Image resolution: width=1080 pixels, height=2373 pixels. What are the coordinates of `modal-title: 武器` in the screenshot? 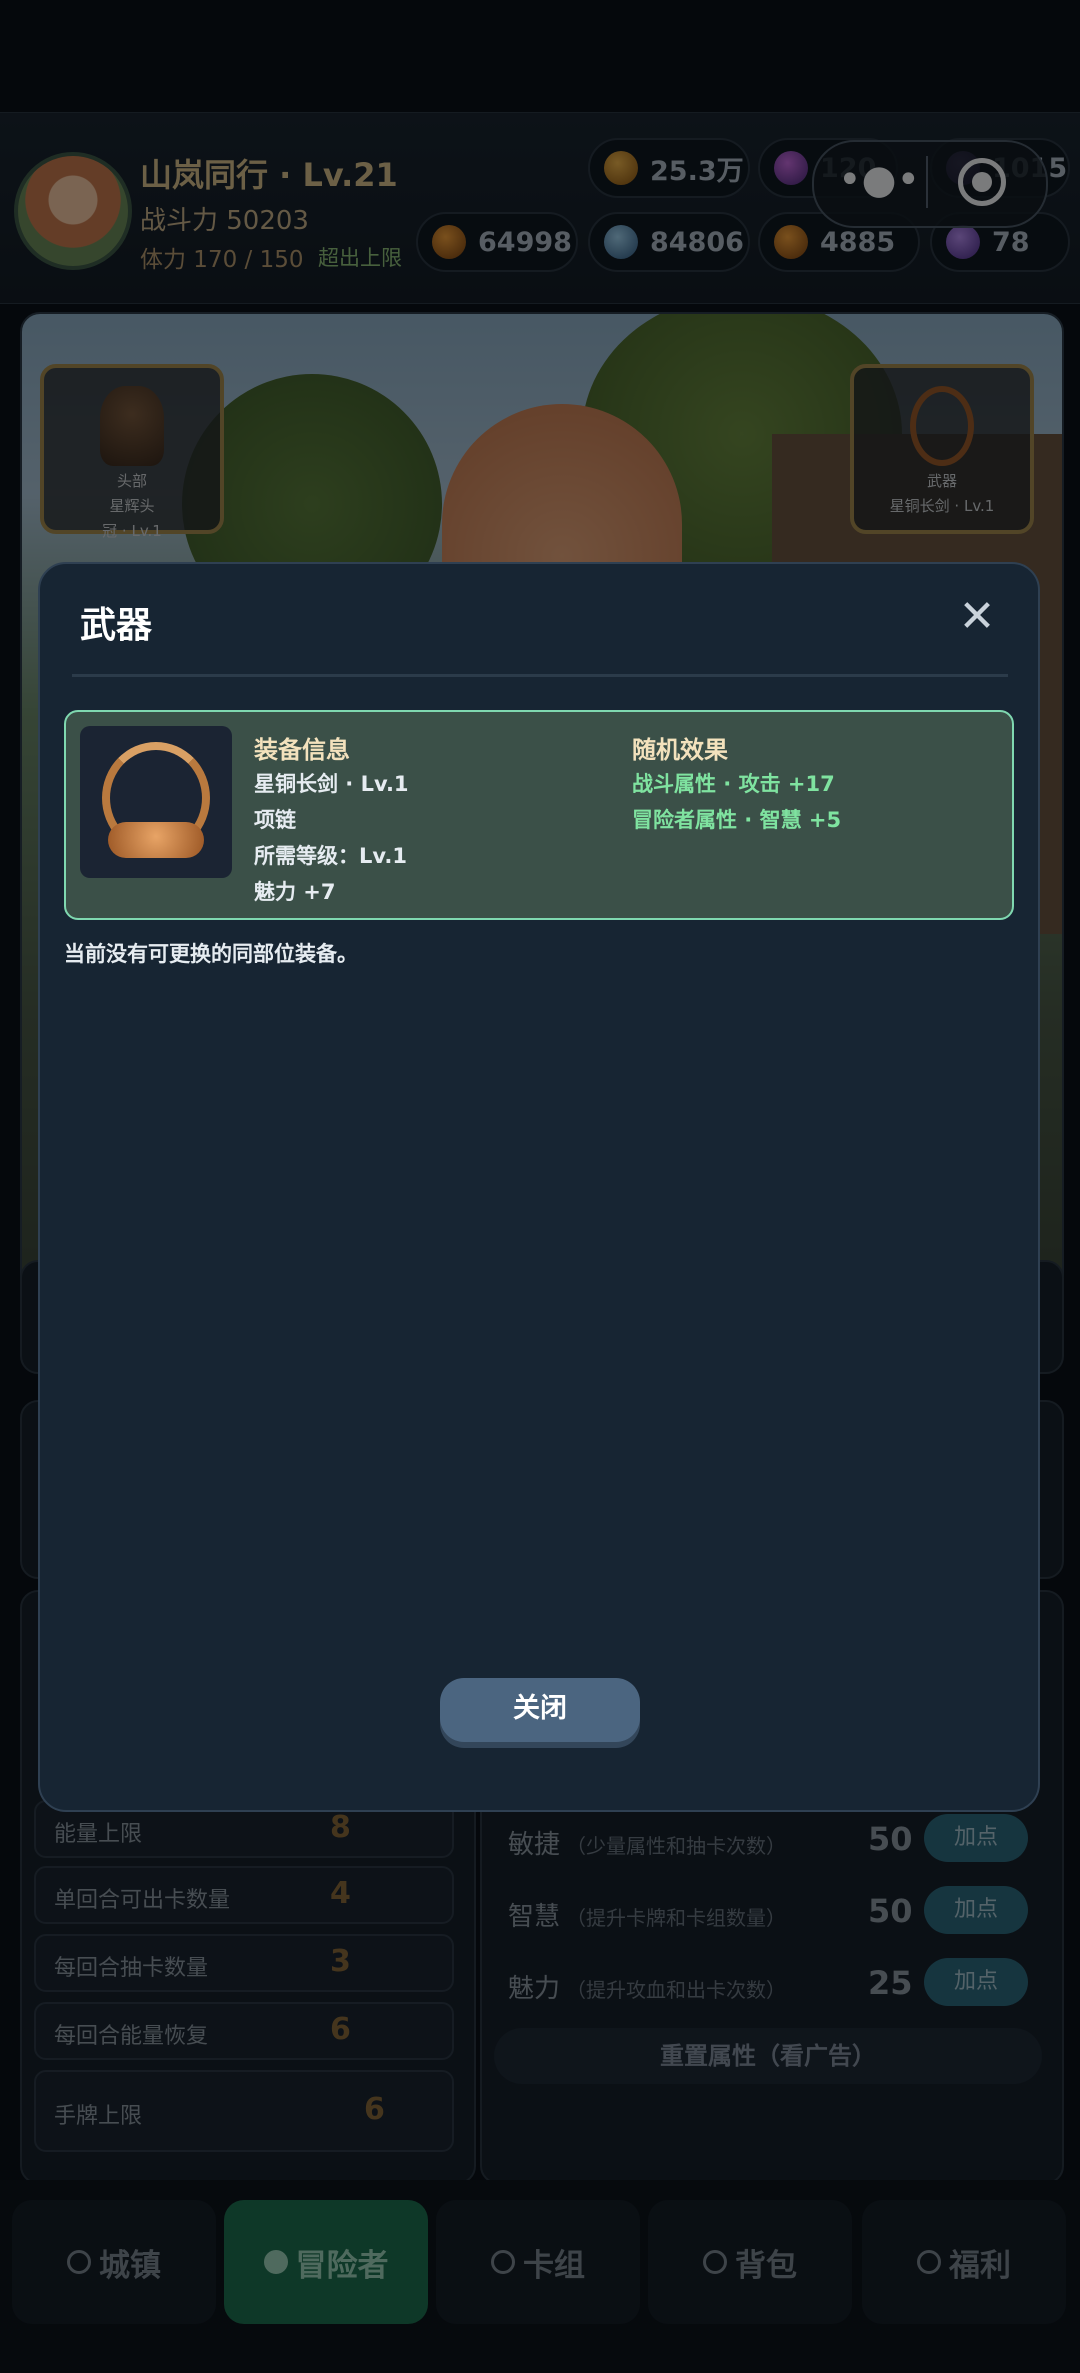 It's located at (116, 625).